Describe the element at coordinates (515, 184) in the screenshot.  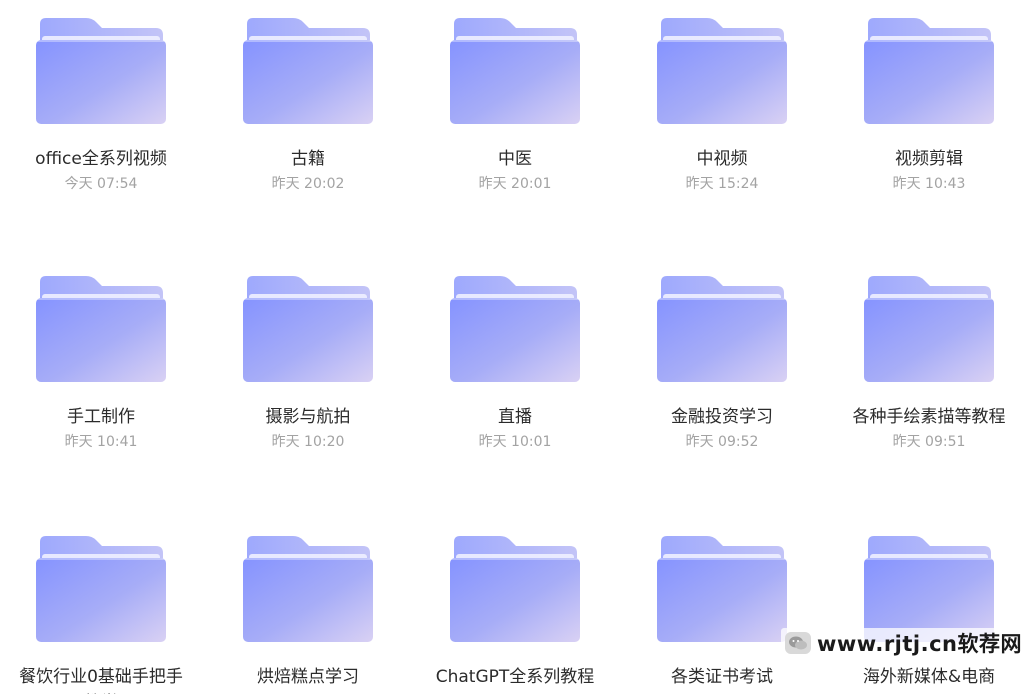
I see `folder-date: 昨天 20:01` at that location.